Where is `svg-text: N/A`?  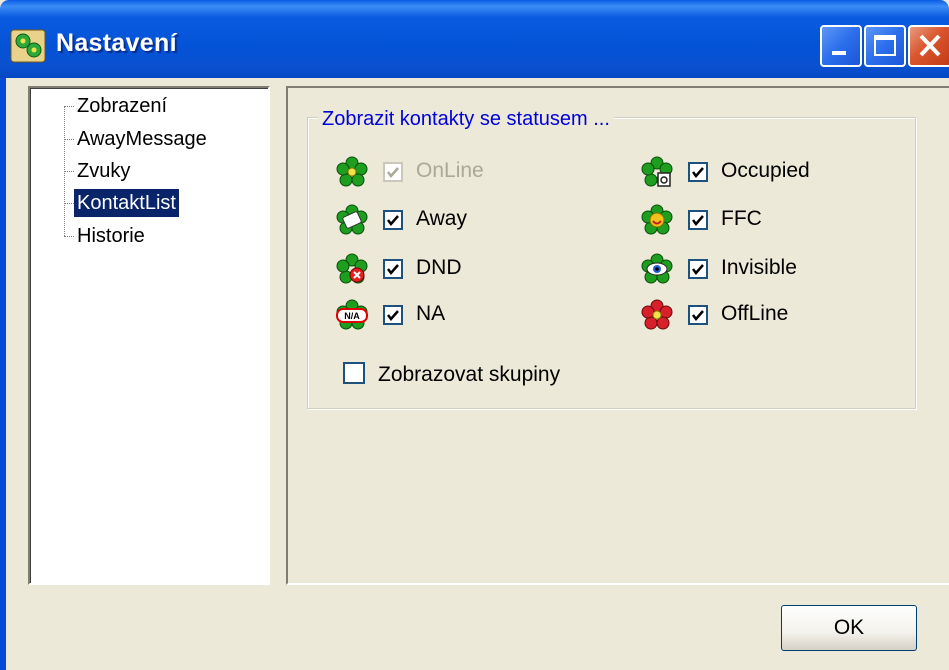
svg-text: N/A is located at coordinates (352, 316).